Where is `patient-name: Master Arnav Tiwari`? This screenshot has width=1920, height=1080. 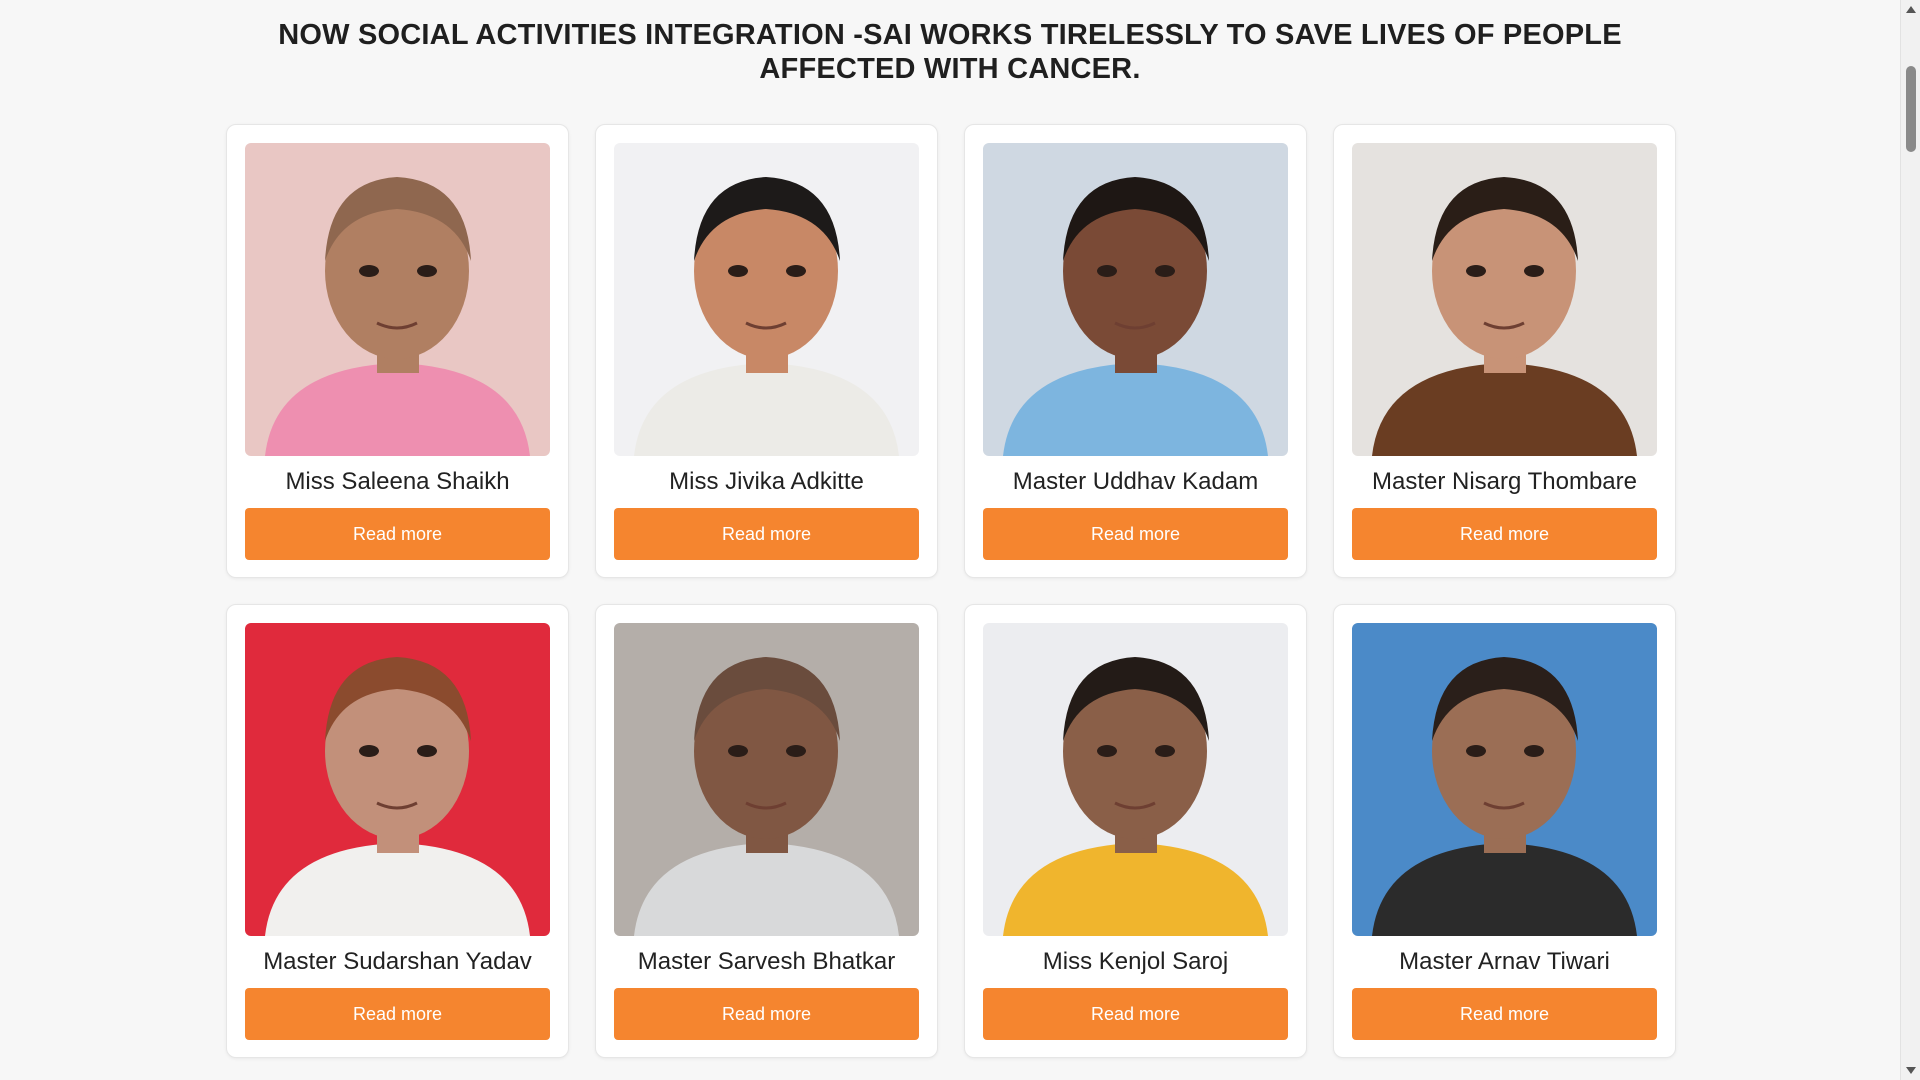 patient-name: Master Arnav Tiwari is located at coordinates (1504, 961).